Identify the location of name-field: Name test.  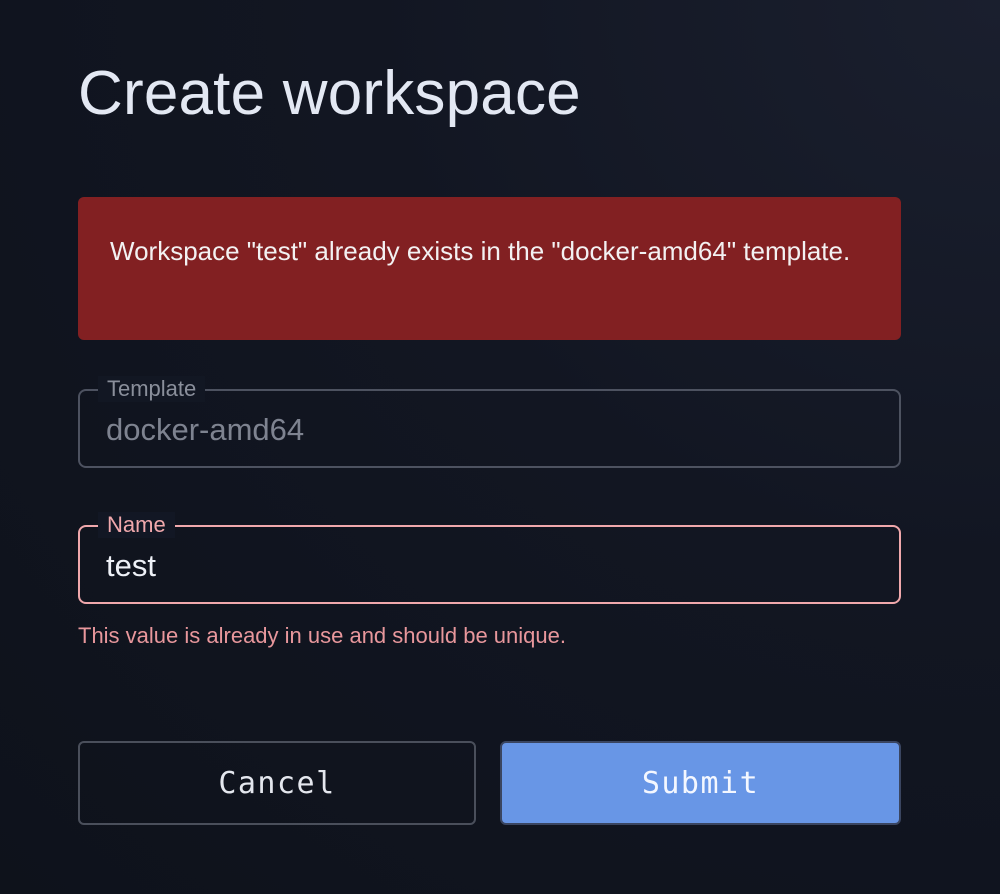
(489, 558).